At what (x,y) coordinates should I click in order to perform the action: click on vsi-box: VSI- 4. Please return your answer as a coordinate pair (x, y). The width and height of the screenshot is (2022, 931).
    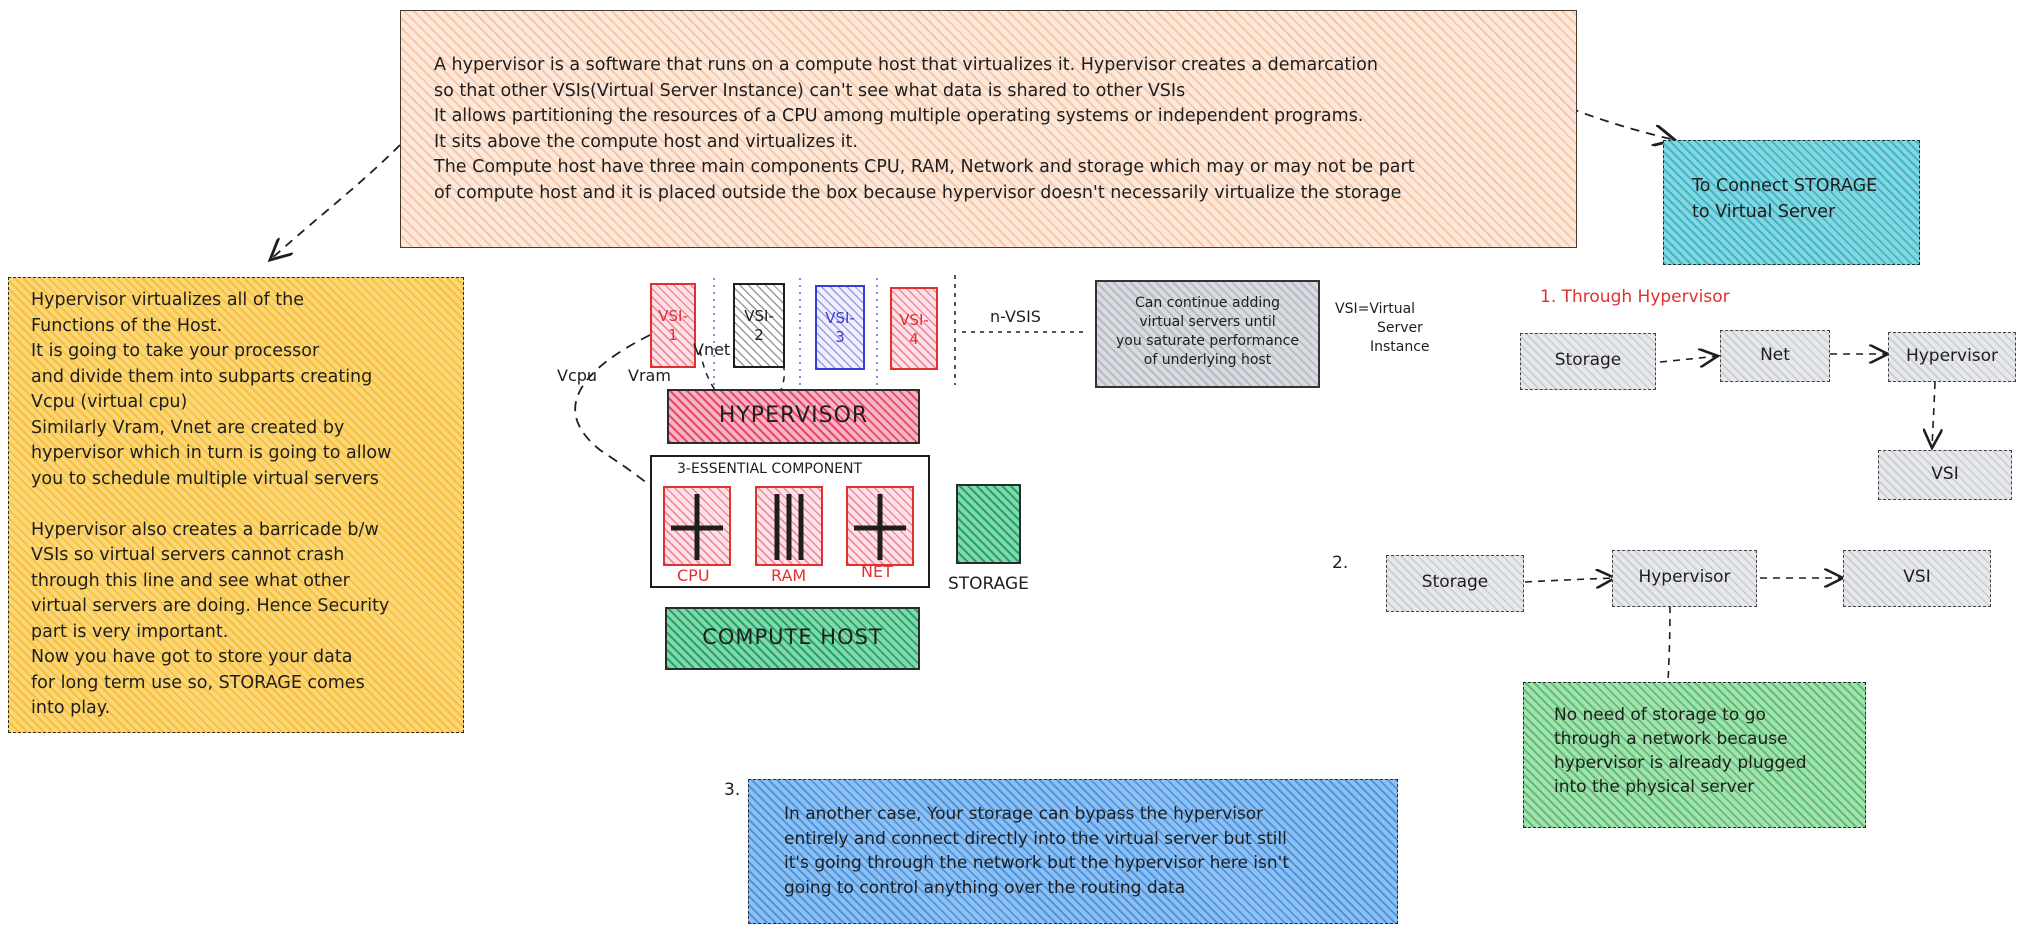
    Looking at the image, I should click on (914, 328).